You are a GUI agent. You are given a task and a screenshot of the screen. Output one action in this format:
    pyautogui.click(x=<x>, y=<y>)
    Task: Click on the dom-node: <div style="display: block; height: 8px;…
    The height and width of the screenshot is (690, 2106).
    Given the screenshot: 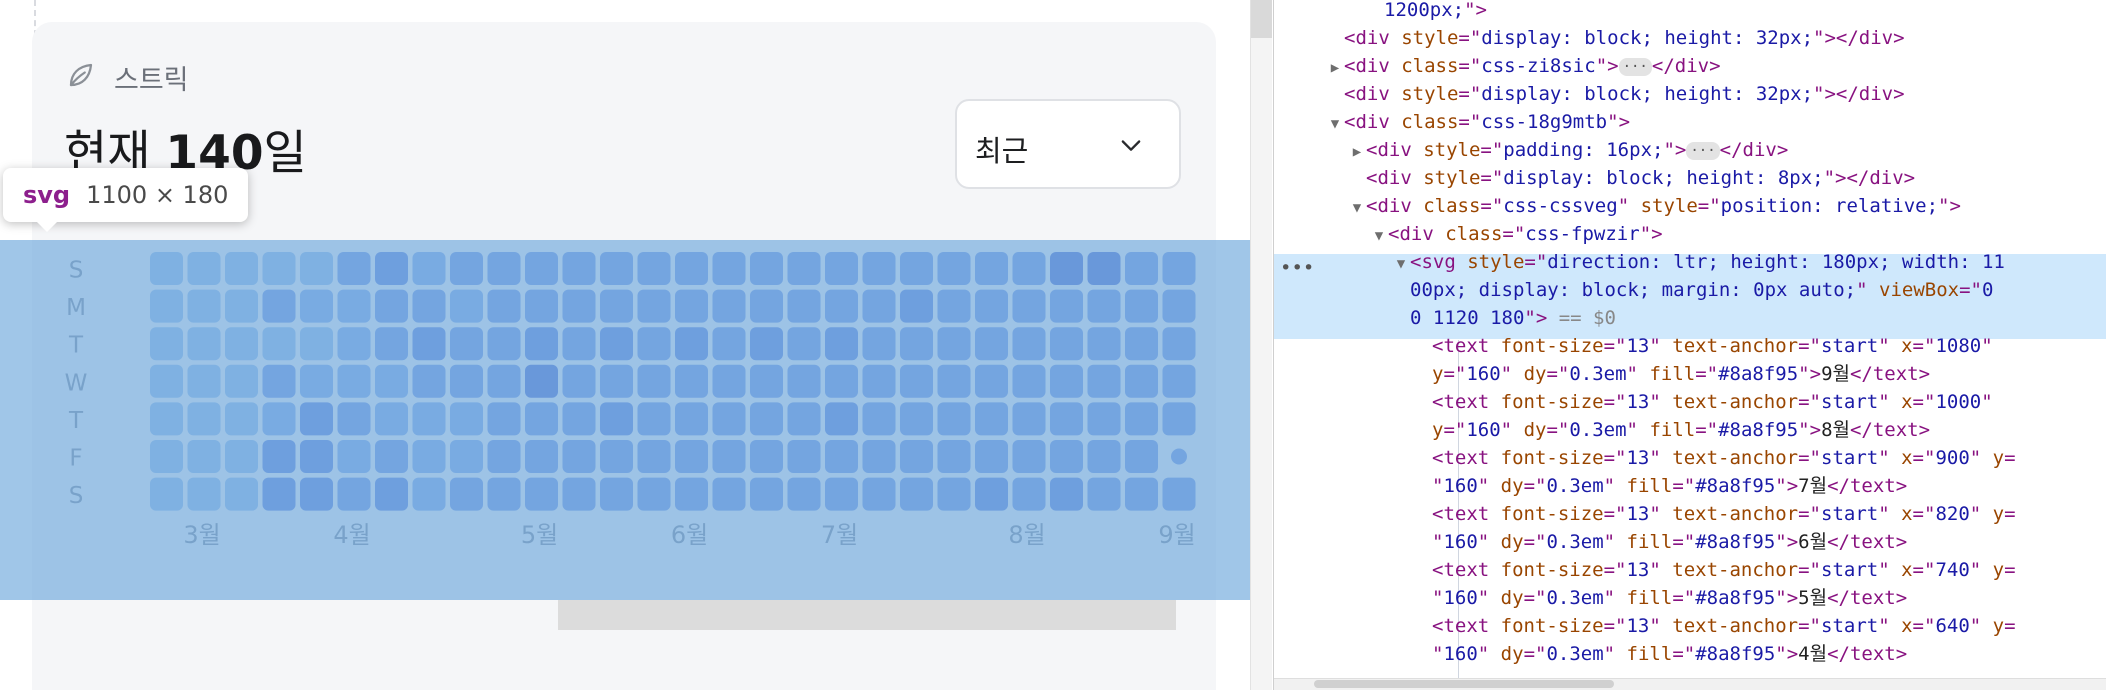 What is the action you would take?
    pyautogui.click(x=1631, y=178)
    